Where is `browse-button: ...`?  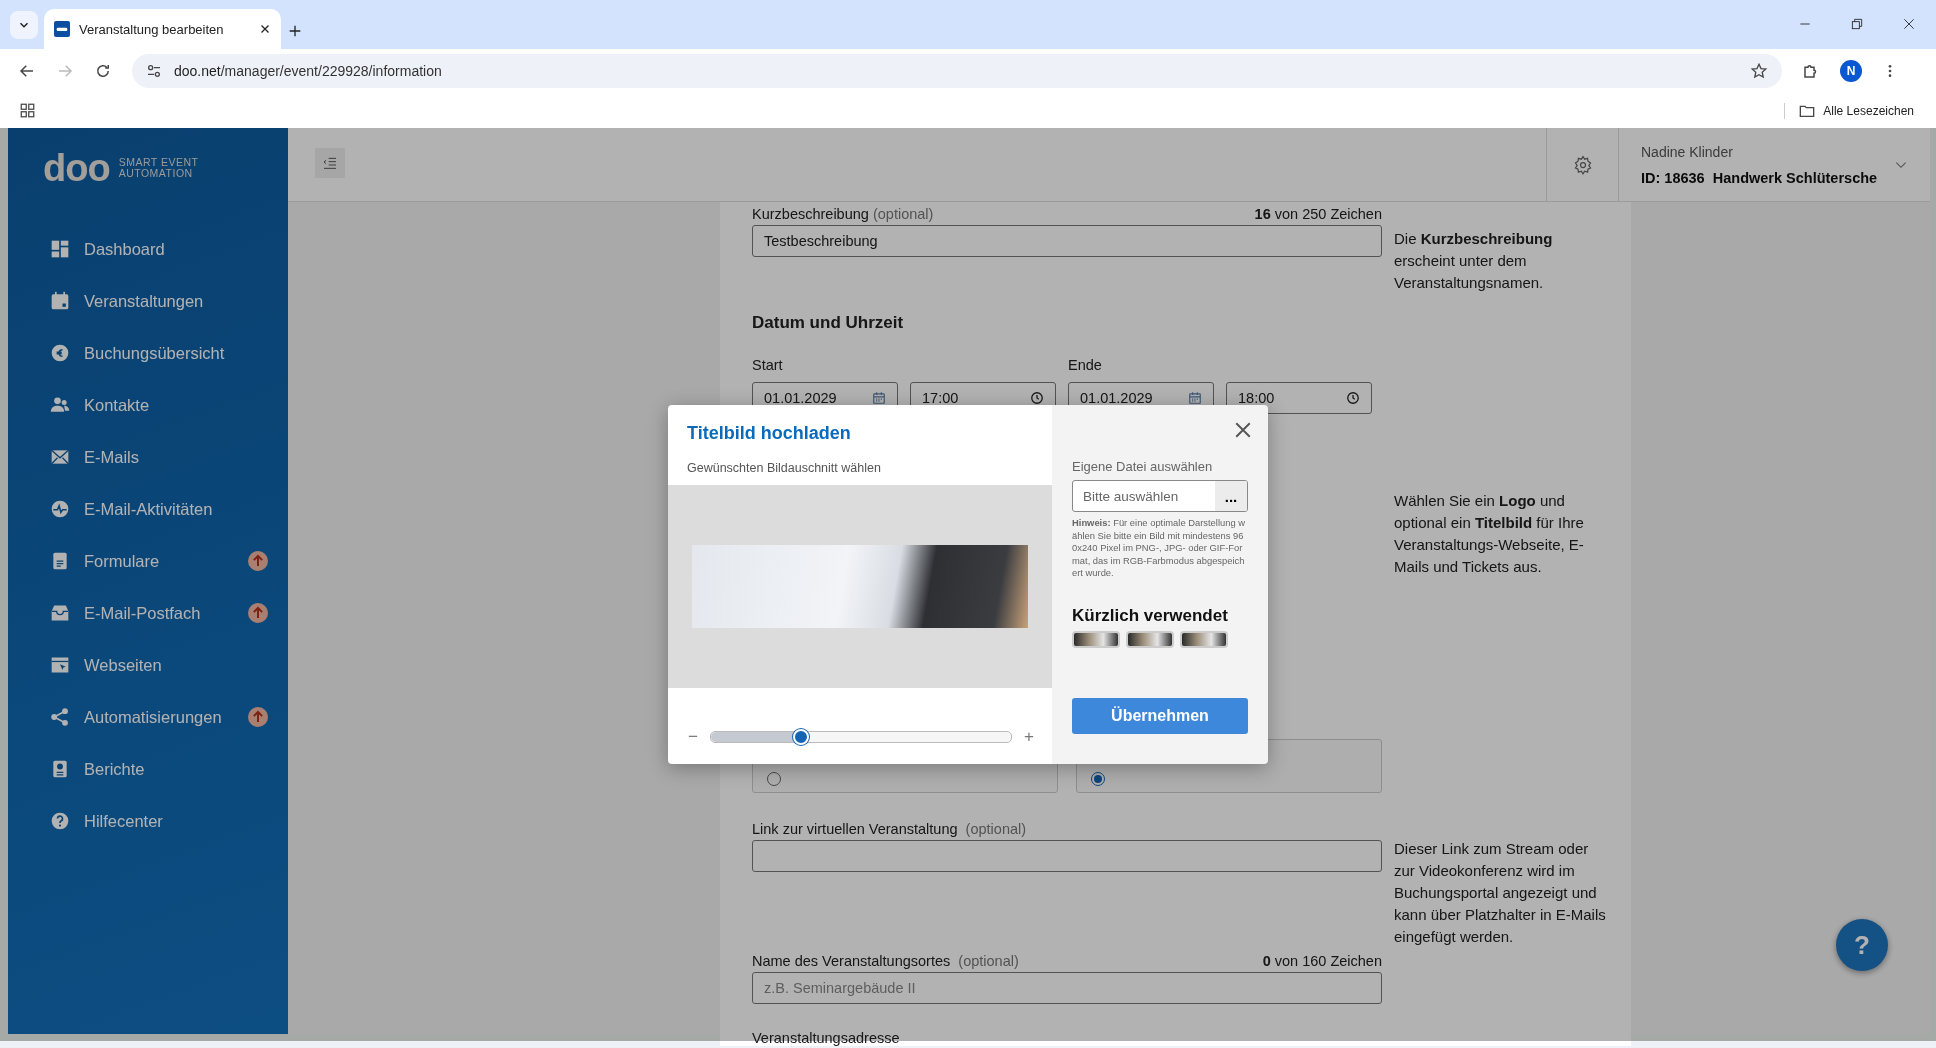
browse-button: ... is located at coordinates (1231, 496).